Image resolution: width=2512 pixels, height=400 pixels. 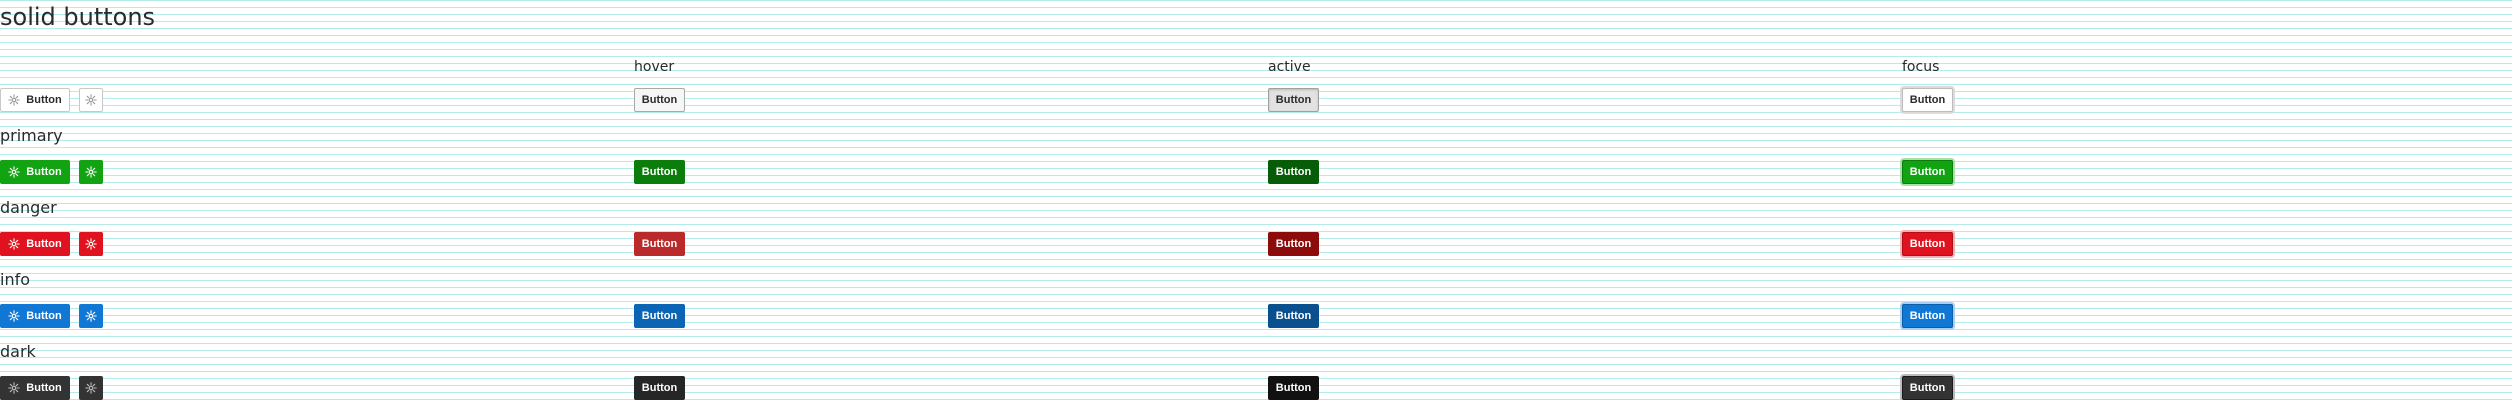 I want to click on dark-icon-only-button, so click(x=91, y=388).